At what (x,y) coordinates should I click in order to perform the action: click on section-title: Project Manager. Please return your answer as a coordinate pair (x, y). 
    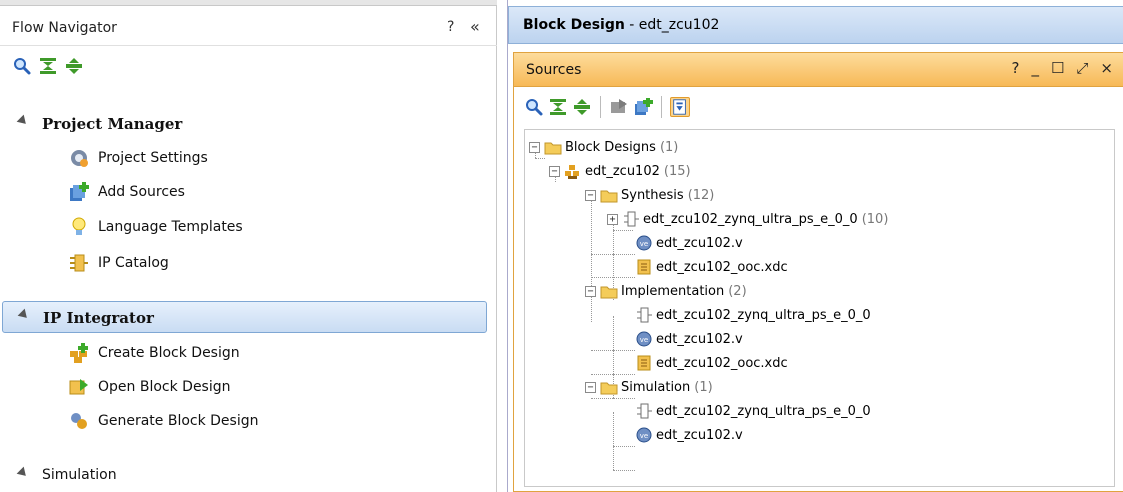
    Looking at the image, I should click on (112, 124).